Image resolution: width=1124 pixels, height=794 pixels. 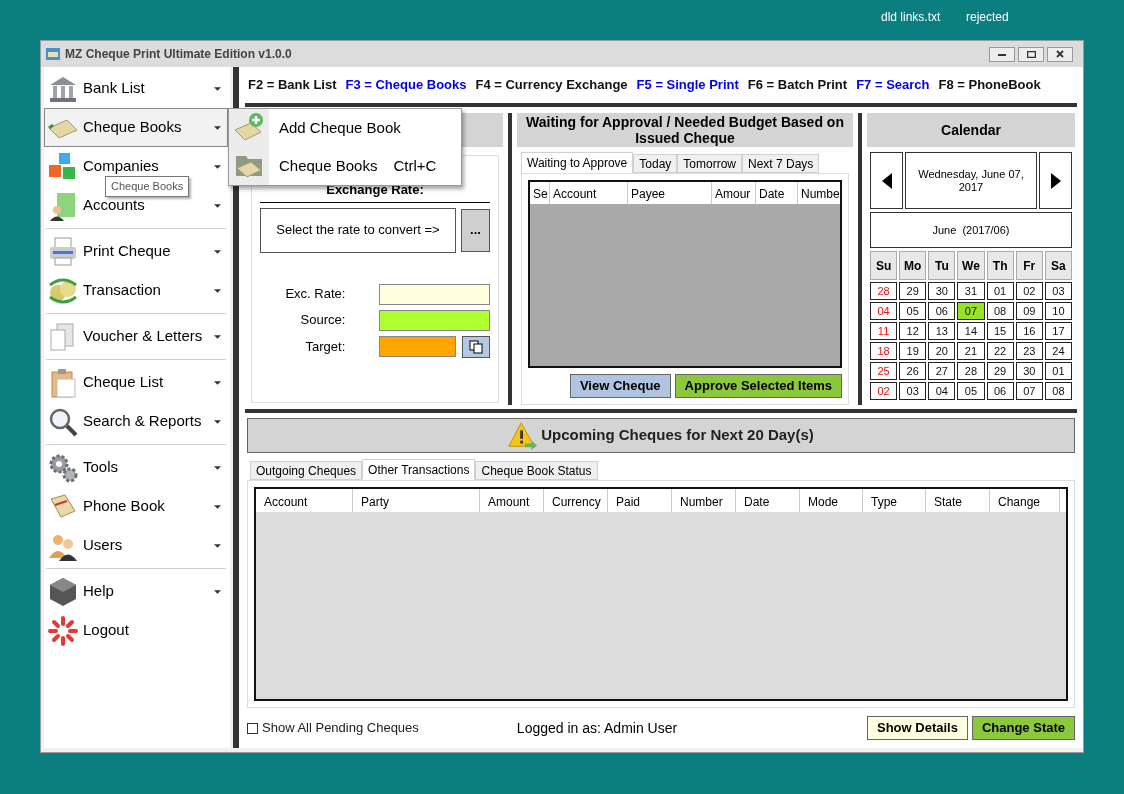 What do you see at coordinates (147, 186) in the screenshot?
I see `tooltip: Cheque Books` at bounding box center [147, 186].